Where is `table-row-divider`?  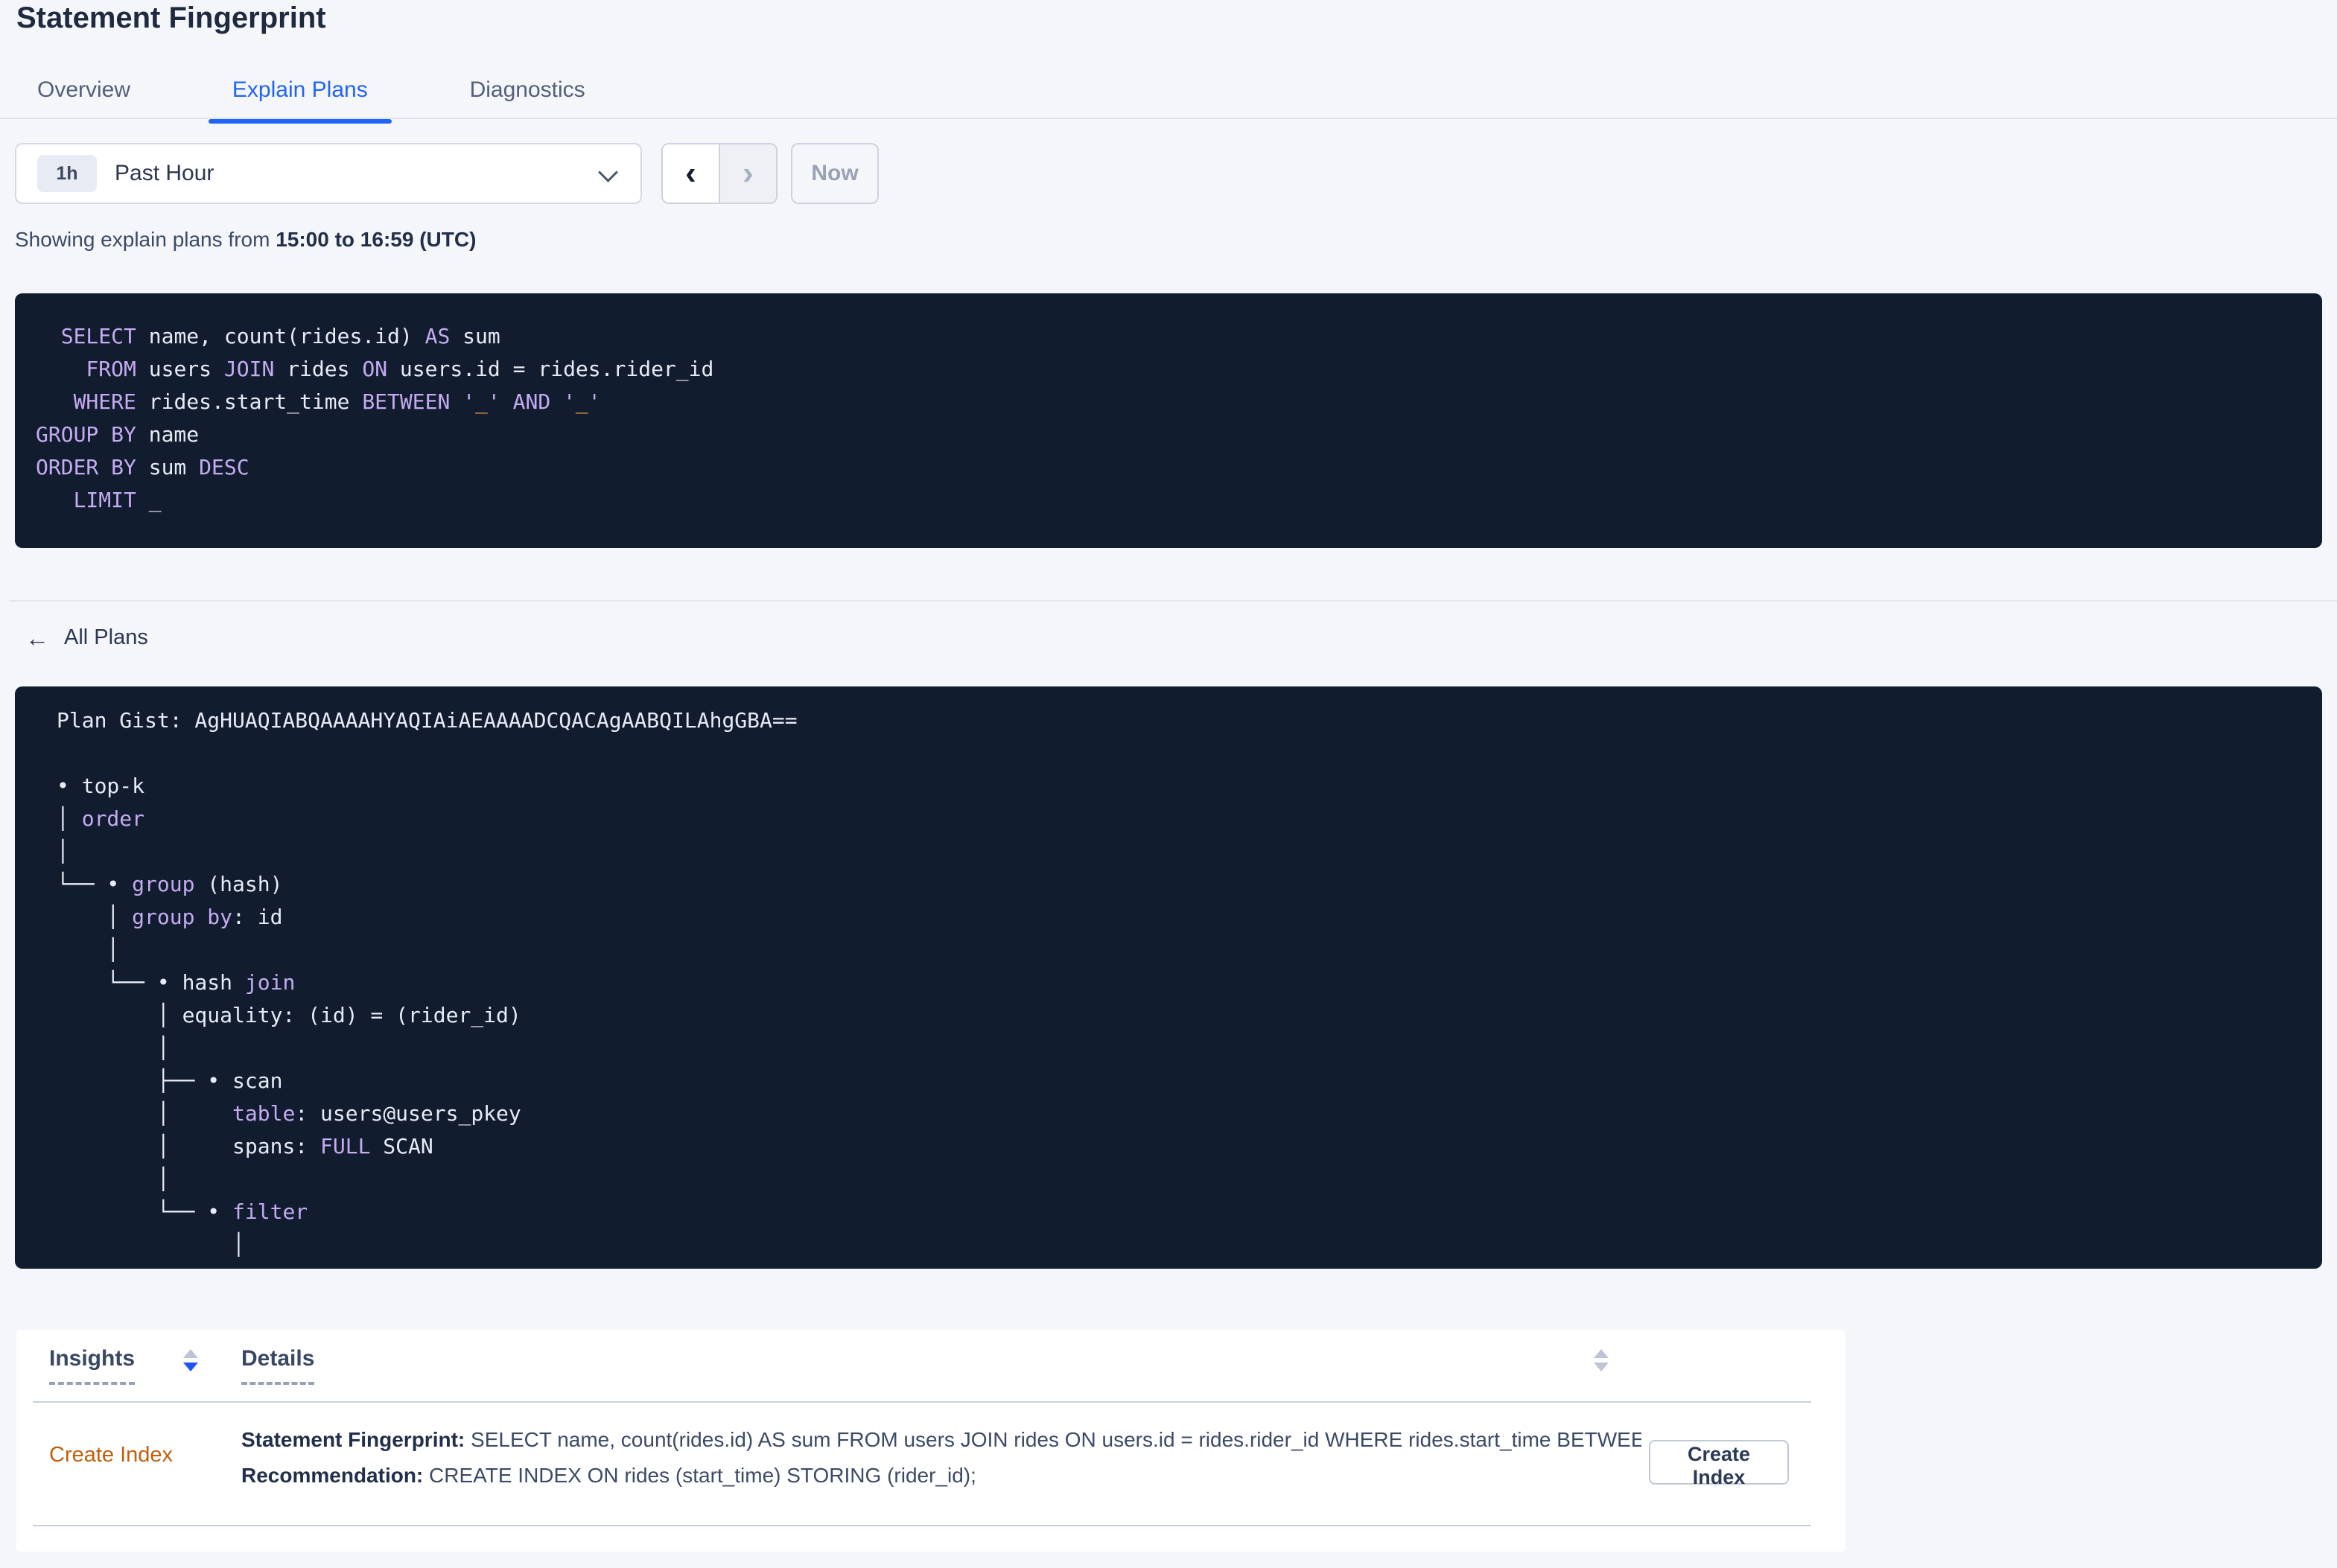 table-row-divider is located at coordinates (922, 1525).